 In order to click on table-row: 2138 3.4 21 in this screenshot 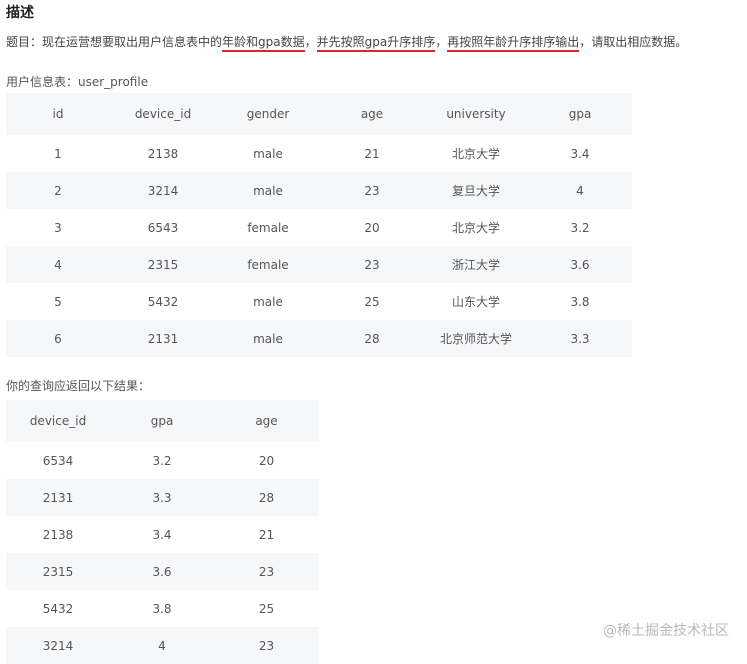, I will do `click(162, 534)`.